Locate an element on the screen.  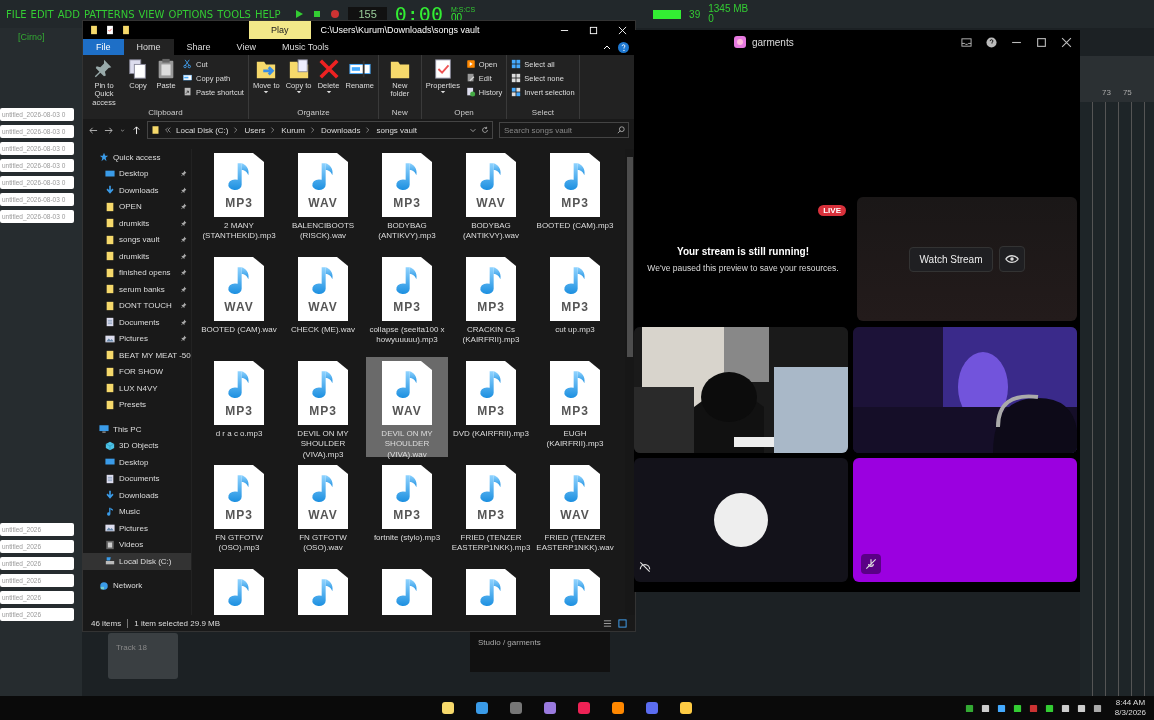
nav-item: This PC is located at coordinates (137, 429).